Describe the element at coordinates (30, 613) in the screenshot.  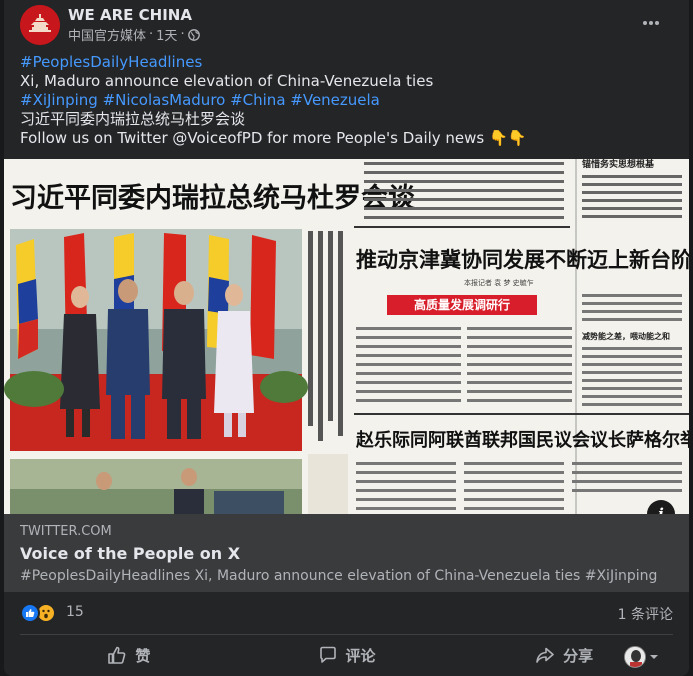
I see `like-reaction-icon` at that location.